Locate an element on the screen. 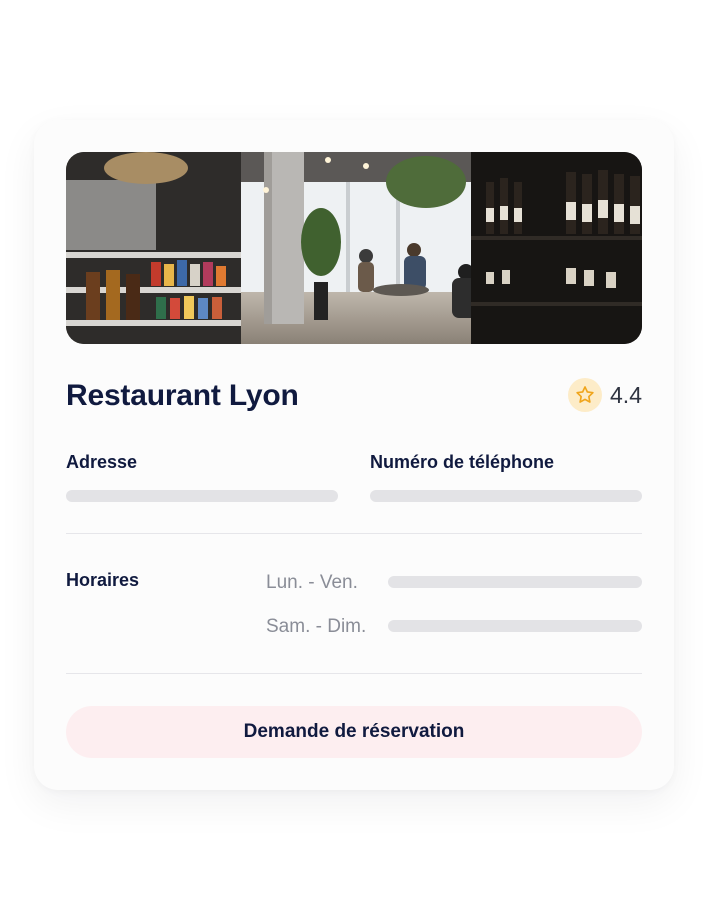 This screenshot has height=912, width=706. hours-weekday-placeholder is located at coordinates (515, 582).